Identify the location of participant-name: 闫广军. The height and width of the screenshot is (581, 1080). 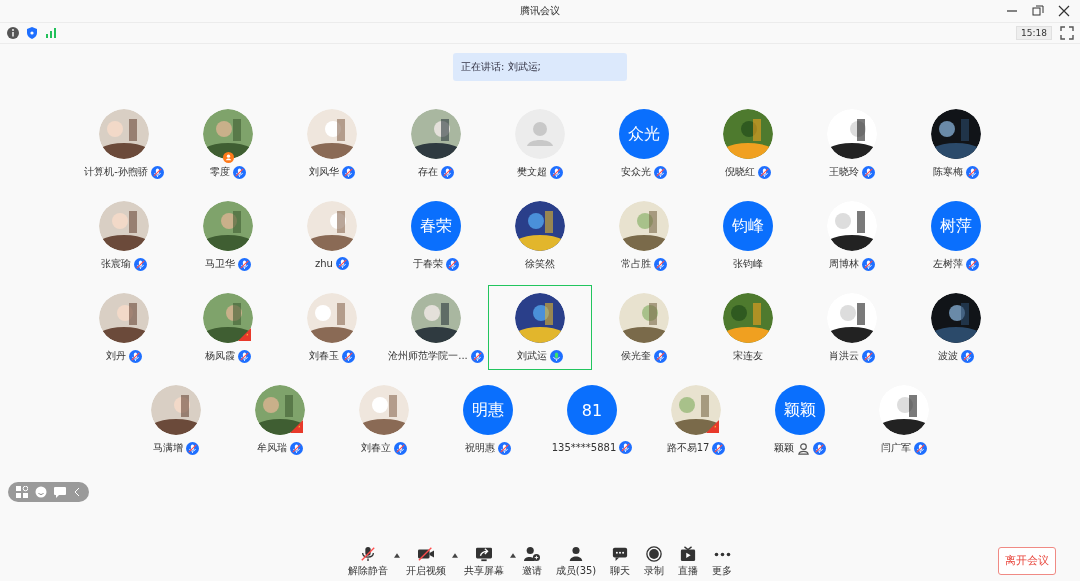
(896, 448).